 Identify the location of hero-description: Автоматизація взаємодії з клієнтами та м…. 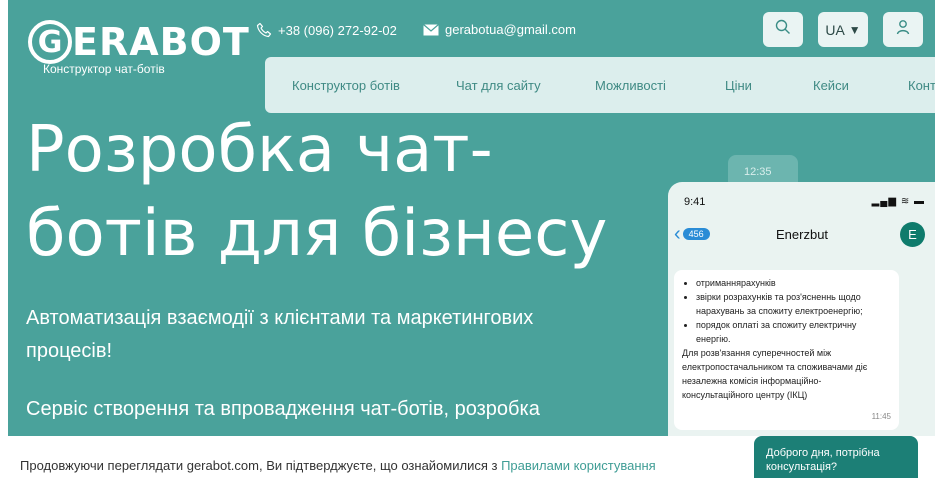
(336, 335).